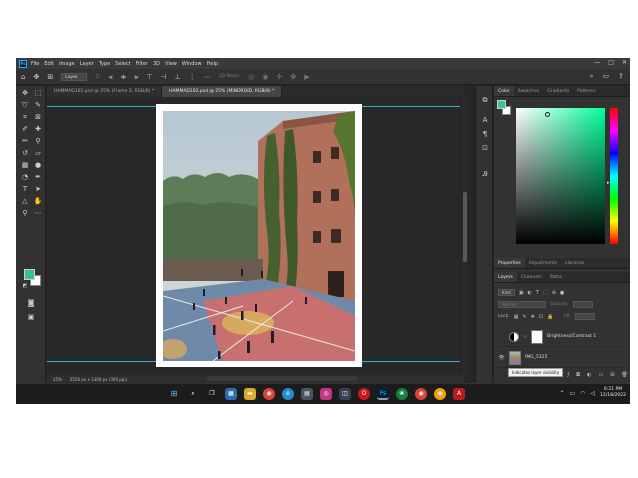 This screenshot has height=478, width=638. What do you see at coordinates (589, 375) in the screenshot?
I see `new-adjustment-icon: ◐` at bounding box center [589, 375].